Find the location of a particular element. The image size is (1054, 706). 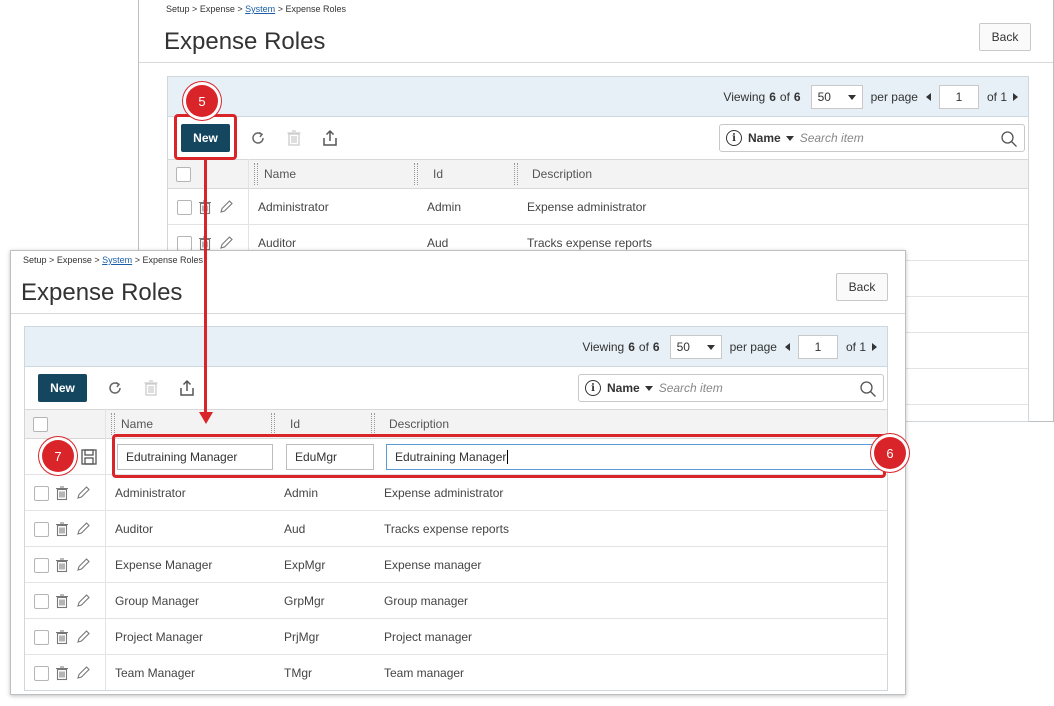

table-row: Project Manager PrjMgr Project manager is located at coordinates (456, 637).